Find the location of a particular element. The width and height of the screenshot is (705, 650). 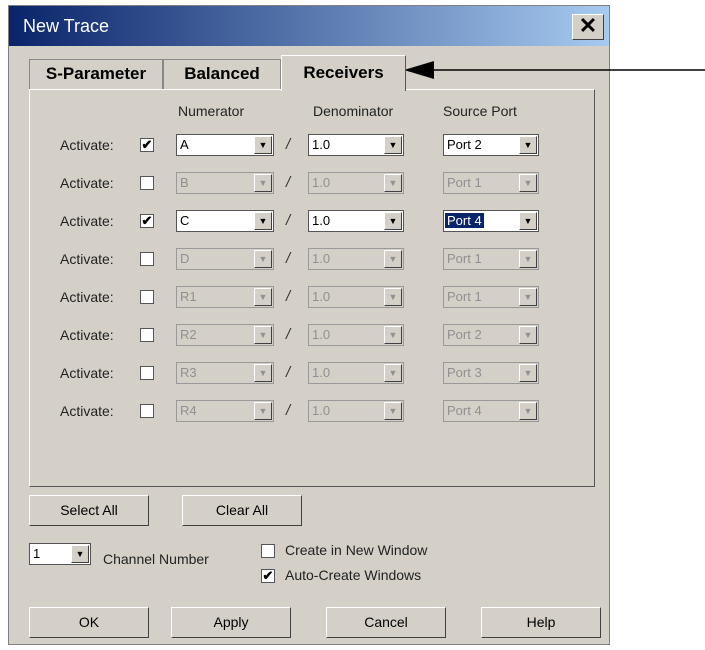

receiver-row: Activate: ✔ C ▼/1.0 ▼ Port 4 ▼ is located at coordinates (312, 221).